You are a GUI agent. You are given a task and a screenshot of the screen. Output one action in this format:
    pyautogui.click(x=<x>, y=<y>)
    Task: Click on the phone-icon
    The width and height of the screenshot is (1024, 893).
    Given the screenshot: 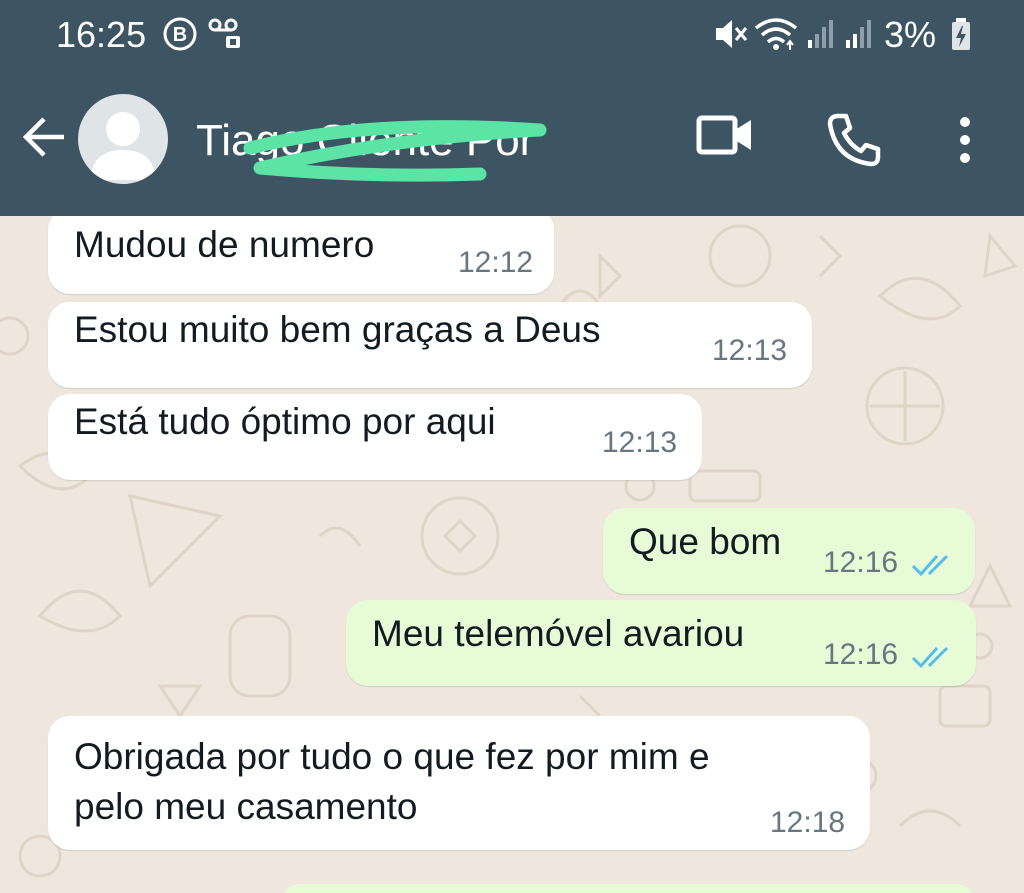 What is the action you would take?
    pyautogui.click(x=854, y=140)
    